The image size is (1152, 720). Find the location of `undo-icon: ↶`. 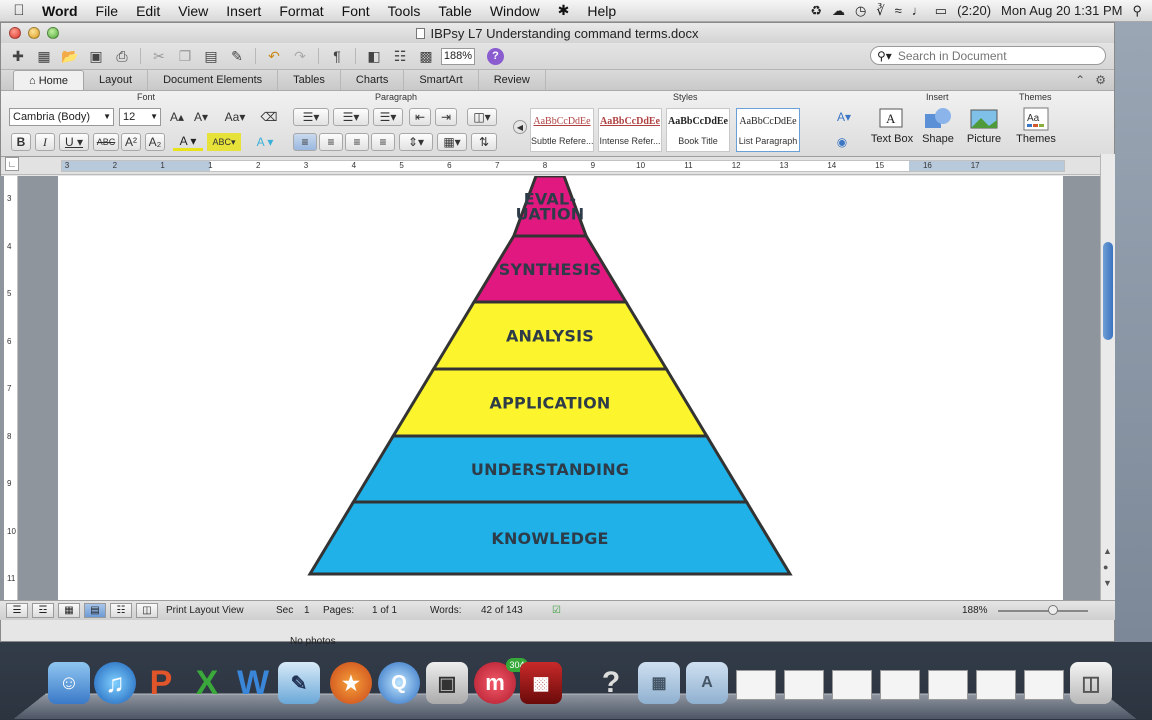

undo-icon: ↶ is located at coordinates (274, 56).